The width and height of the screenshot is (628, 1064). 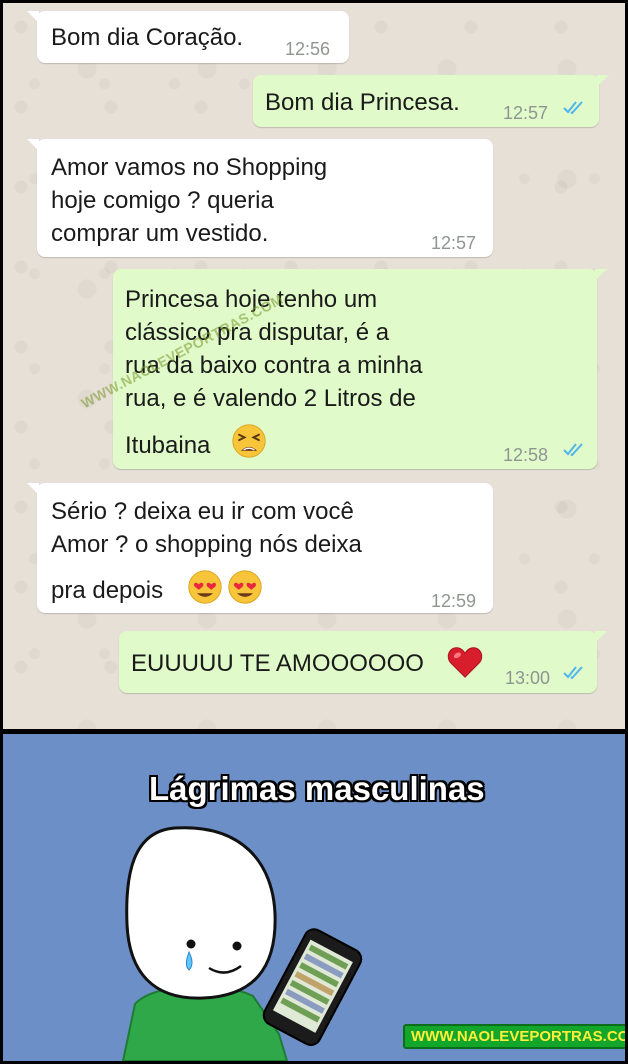 I want to click on message-time: 12:56, so click(x=308, y=49).